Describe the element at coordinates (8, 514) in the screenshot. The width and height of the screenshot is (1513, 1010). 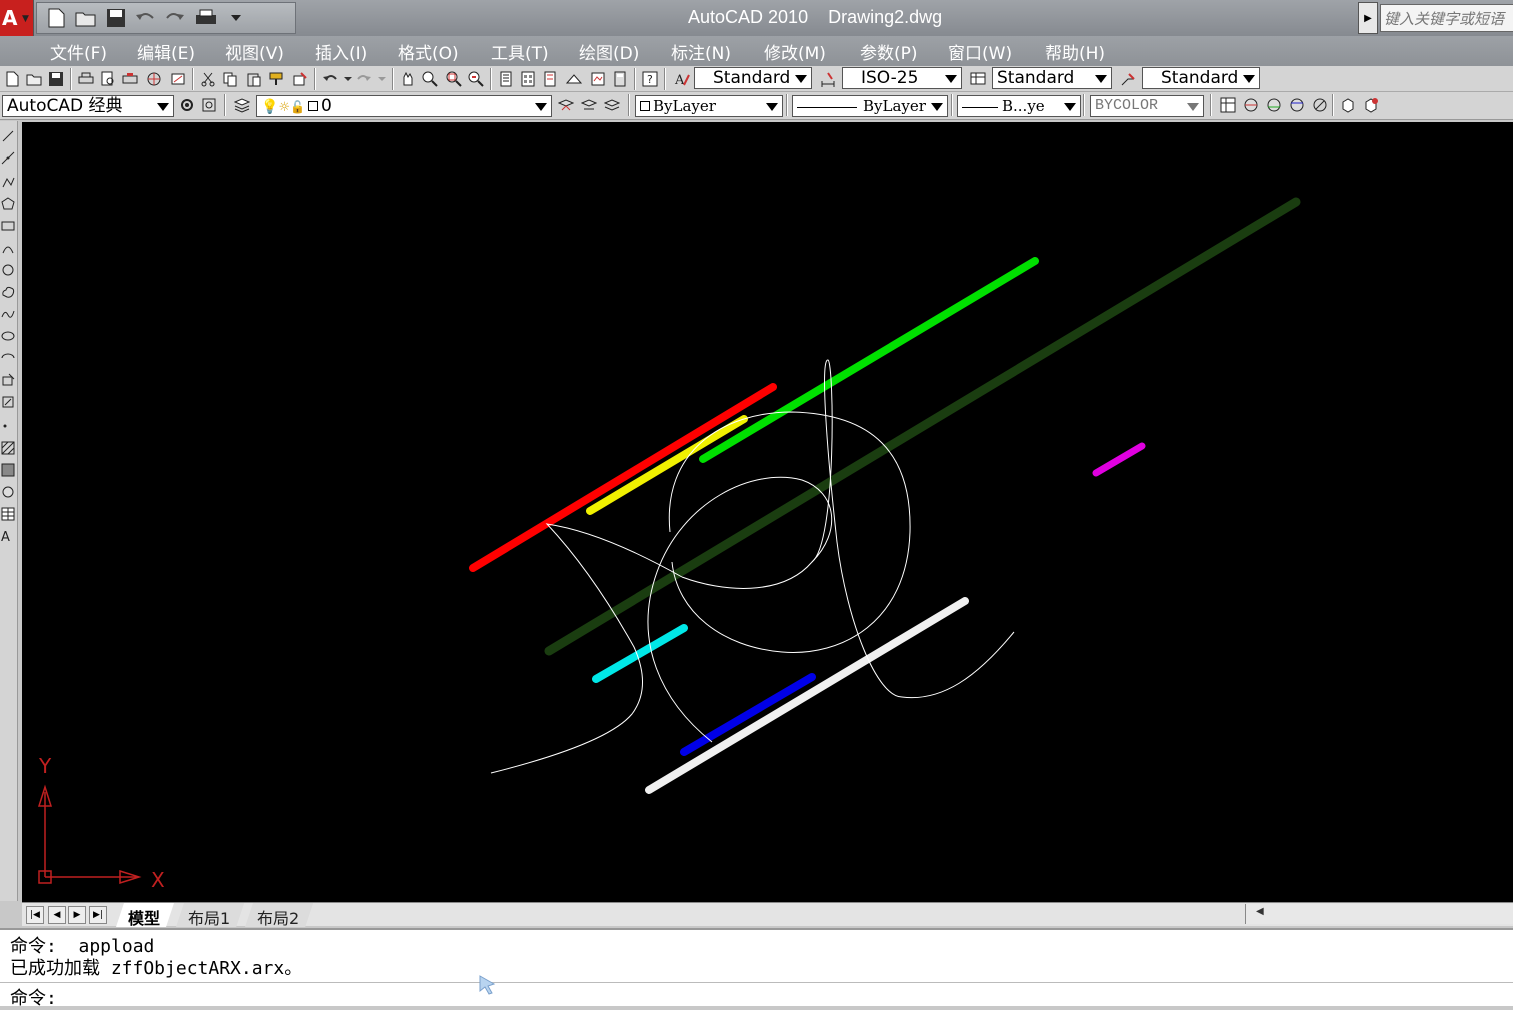
I see `table-icon` at that location.